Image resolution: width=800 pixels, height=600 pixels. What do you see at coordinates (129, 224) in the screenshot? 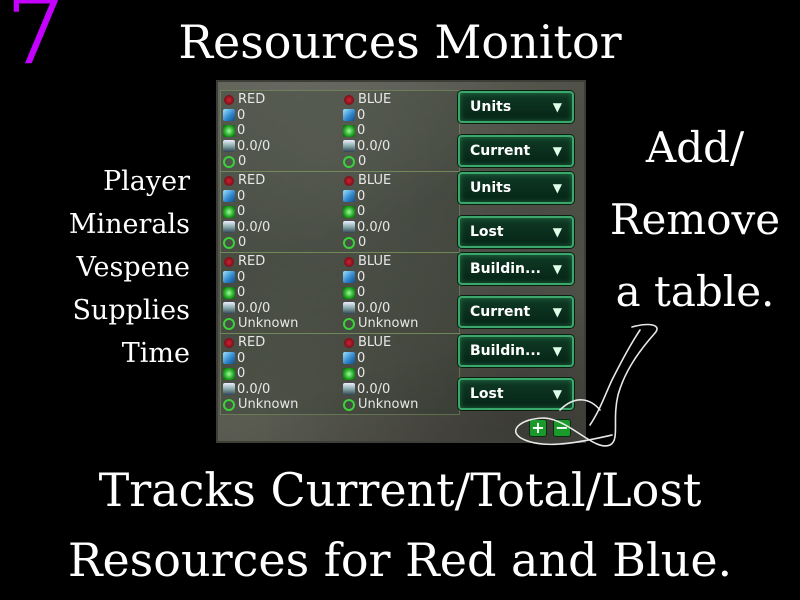
I see `legend-minerals: Minerals` at bounding box center [129, 224].